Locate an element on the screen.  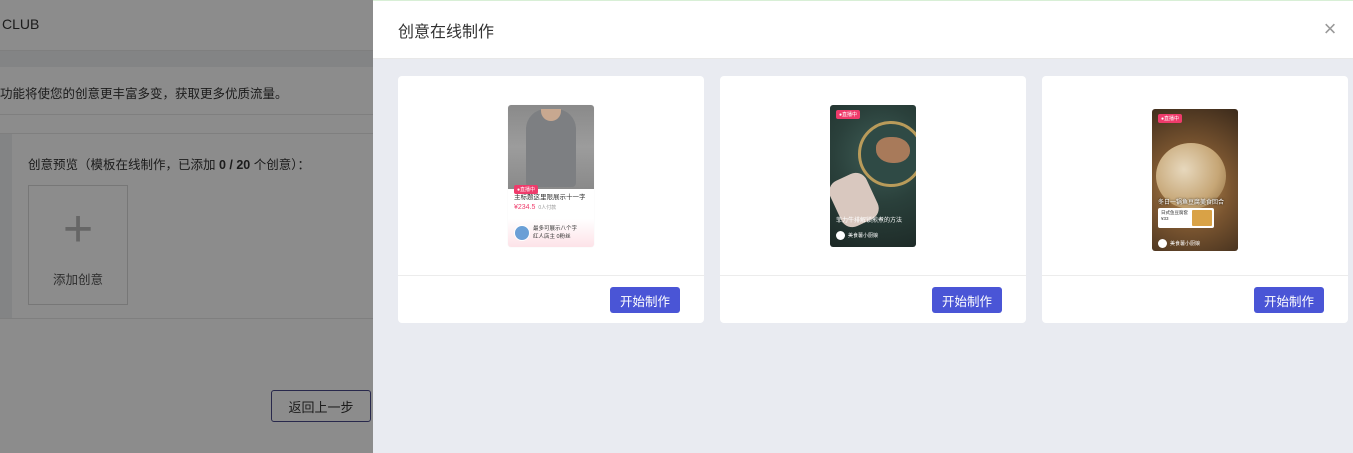
anchor-bar: 最多可展示八个字 红人店主 0粉丝 is located at coordinates (551, 233).